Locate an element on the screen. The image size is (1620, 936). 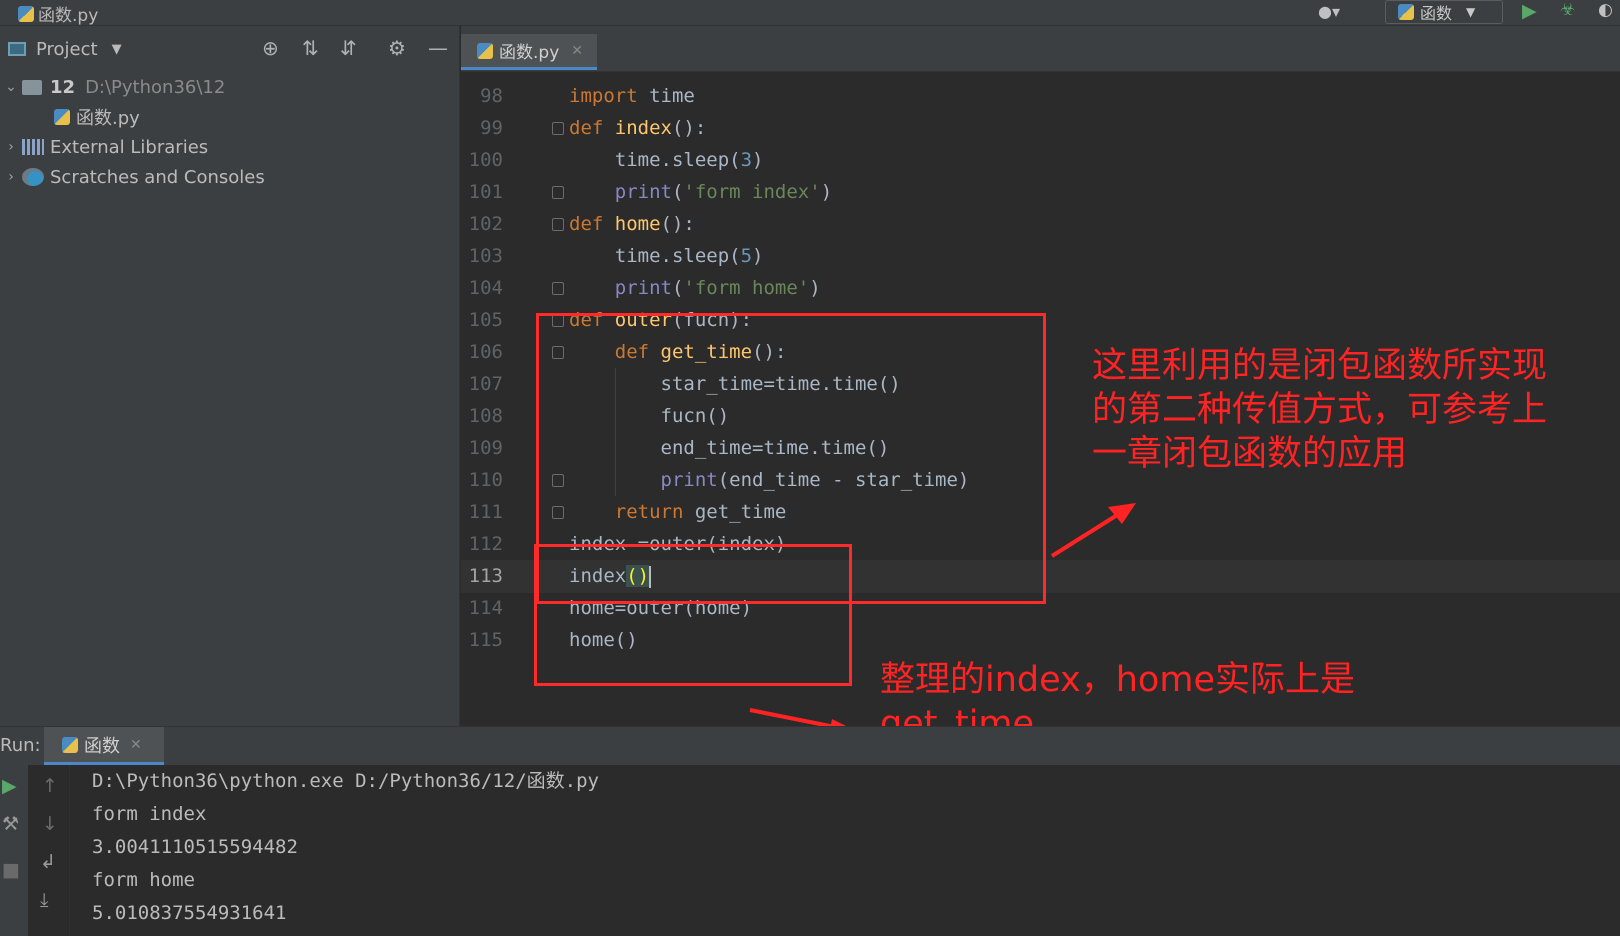
run-toolbar-secondary: ↑ ↓ ↲ ⤓ is located at coordinates (52, 850).